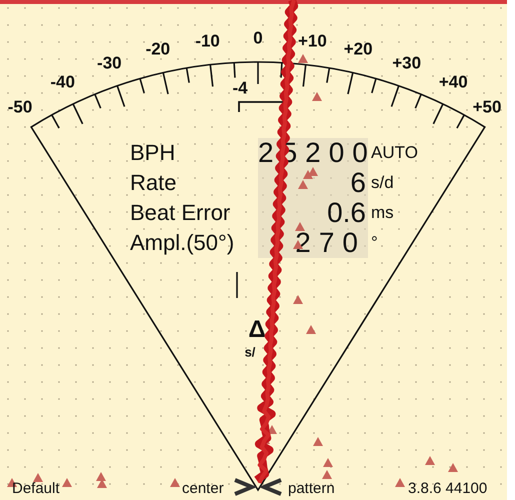 The height and width of the screenshot is (500, 515). What do you see at coordinates (394, 153) in the screenshot?
I see `reading-unit: AUTO` at bounding box center [394, 153].